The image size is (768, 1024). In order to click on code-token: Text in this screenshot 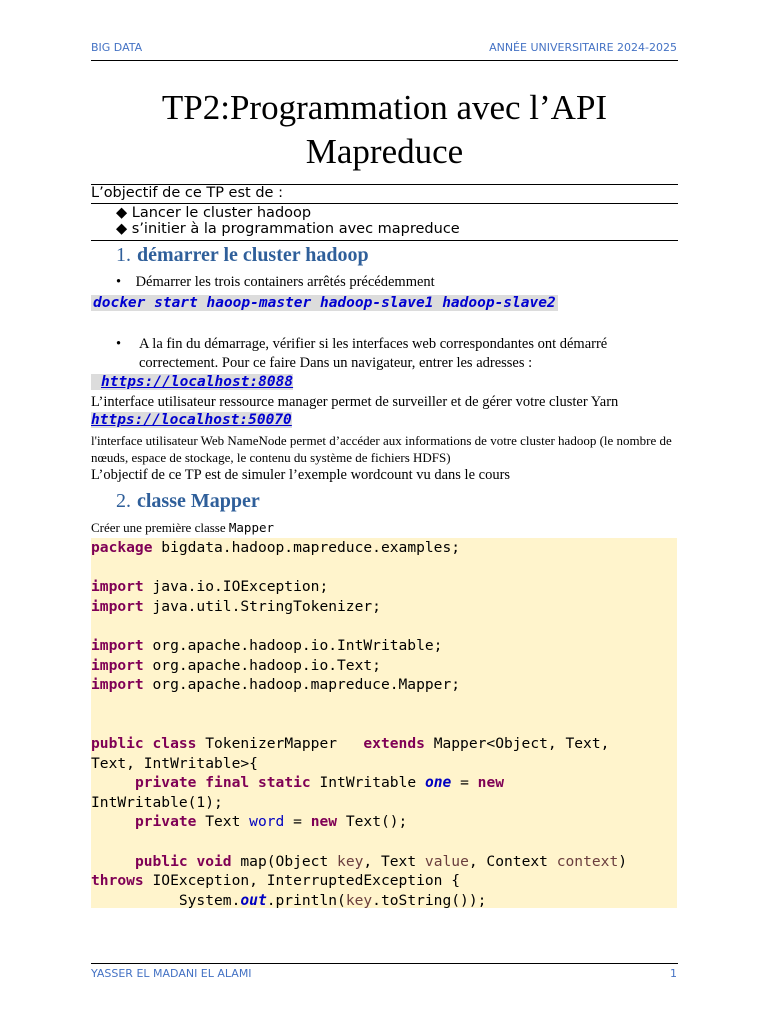, I will do `click(223, 822)`.